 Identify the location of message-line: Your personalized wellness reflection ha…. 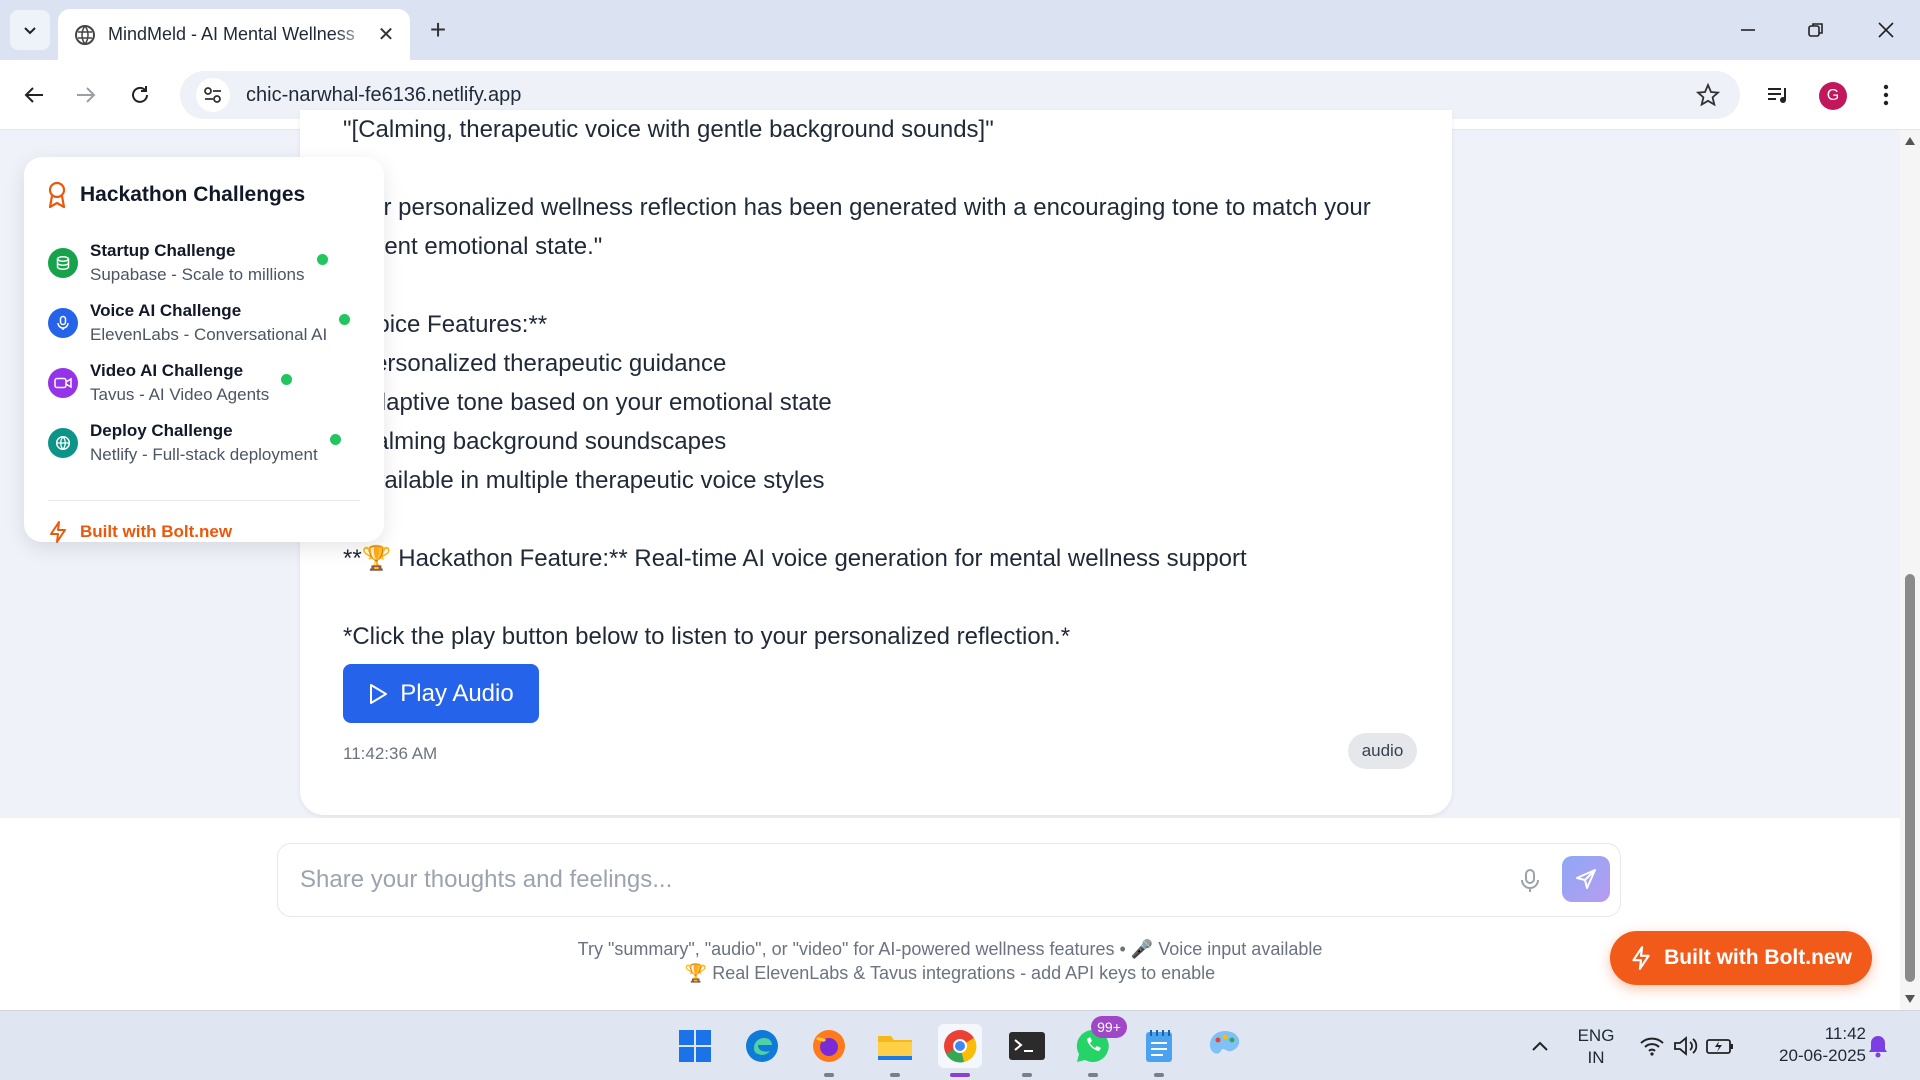
(857, 207).